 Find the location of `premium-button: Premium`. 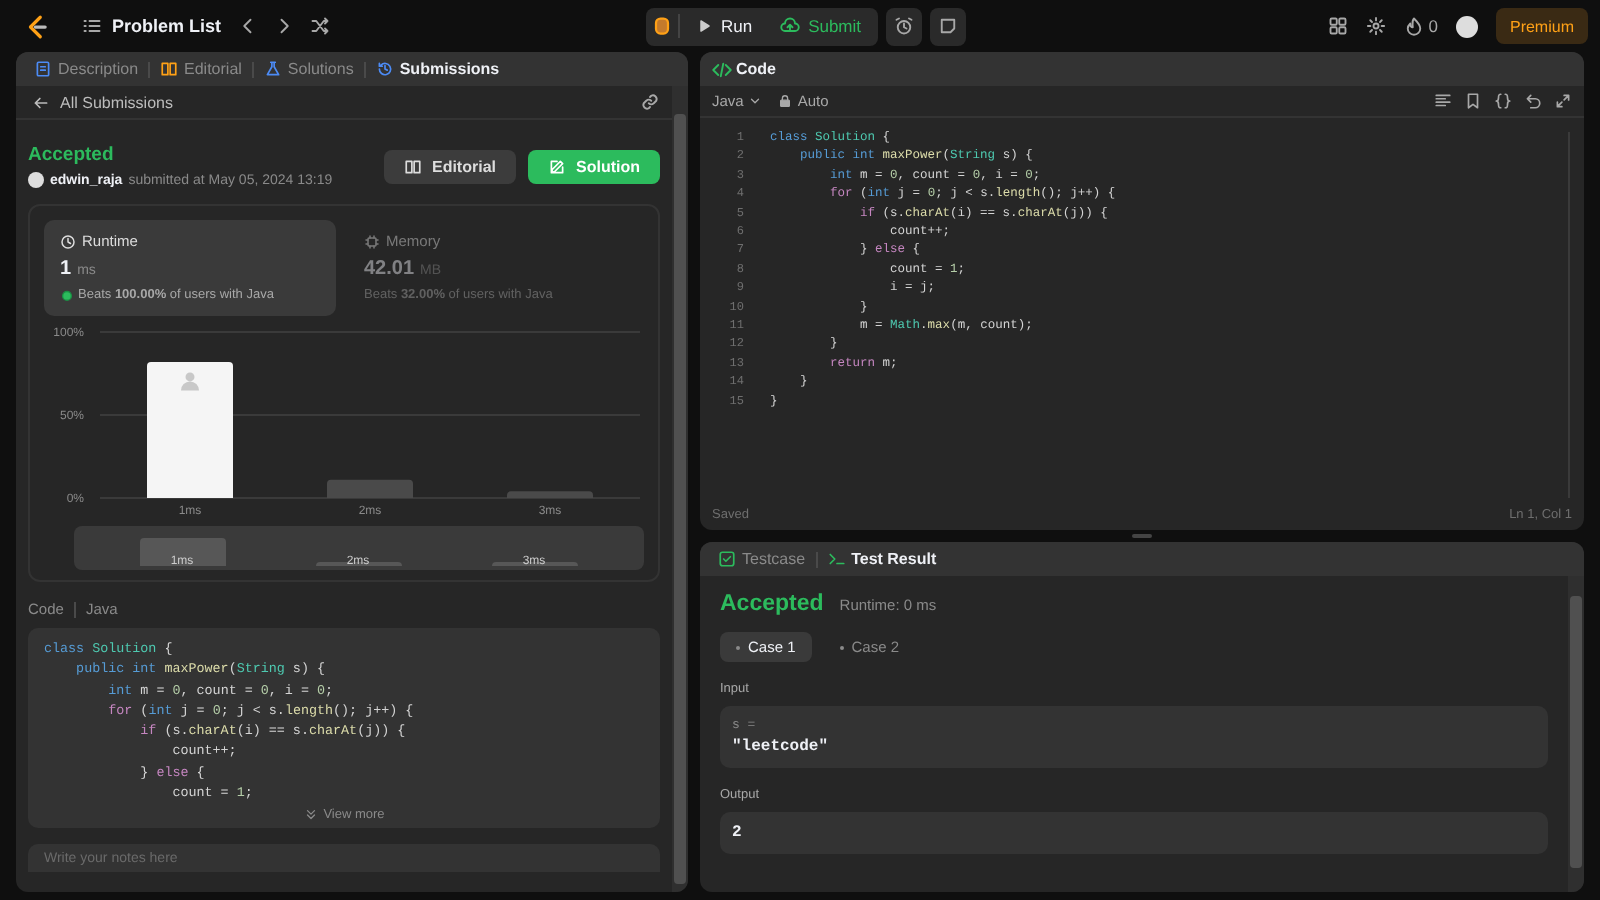

premium-button: Premium is located at coordinates (1541, 26).